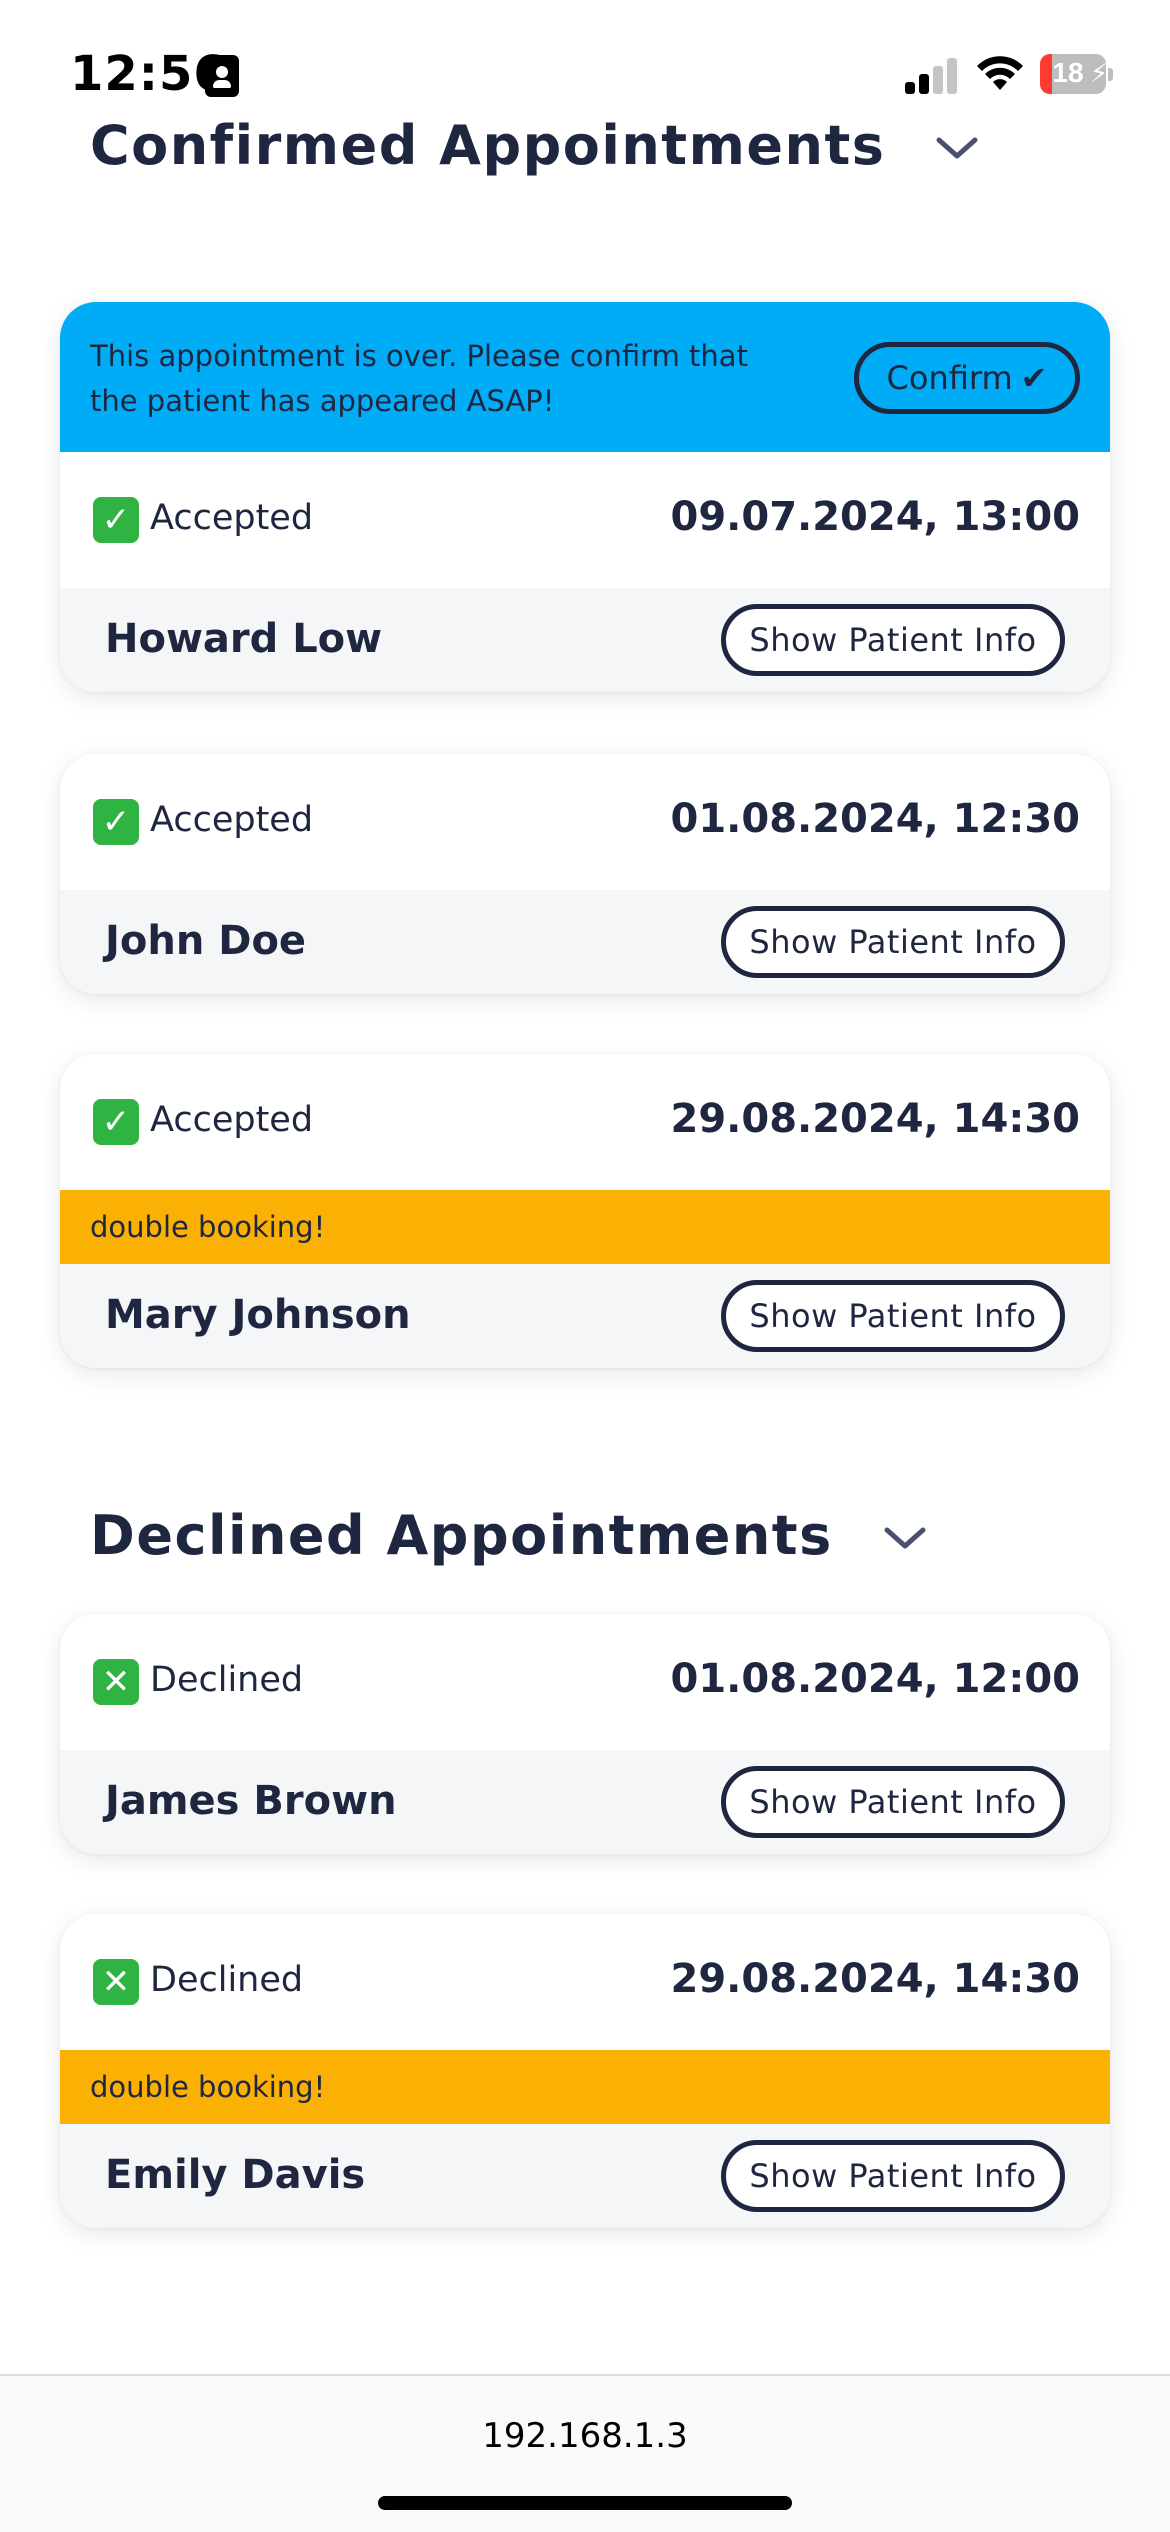  I want to click on confirm-label: Confirm, so click(949, 378).